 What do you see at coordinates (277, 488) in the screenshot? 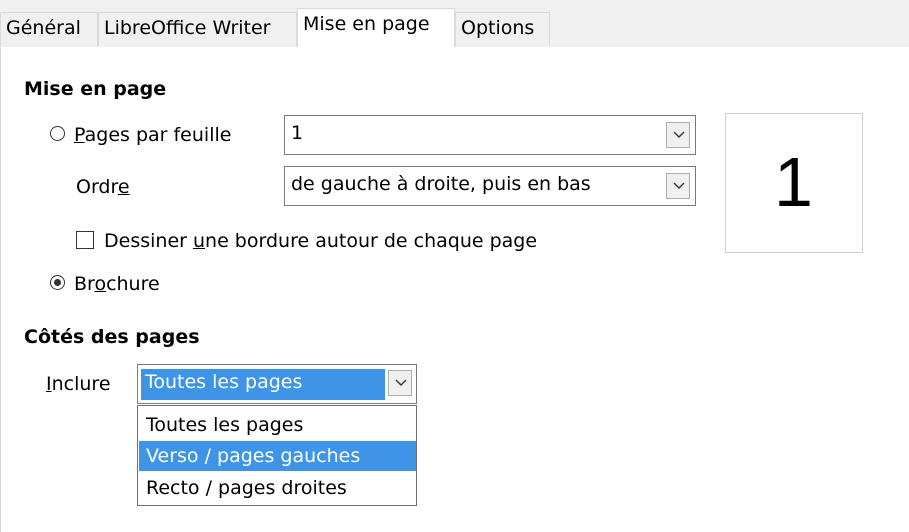
I see `list-item: Recto / pages droites` at bounding box center [277, 488].